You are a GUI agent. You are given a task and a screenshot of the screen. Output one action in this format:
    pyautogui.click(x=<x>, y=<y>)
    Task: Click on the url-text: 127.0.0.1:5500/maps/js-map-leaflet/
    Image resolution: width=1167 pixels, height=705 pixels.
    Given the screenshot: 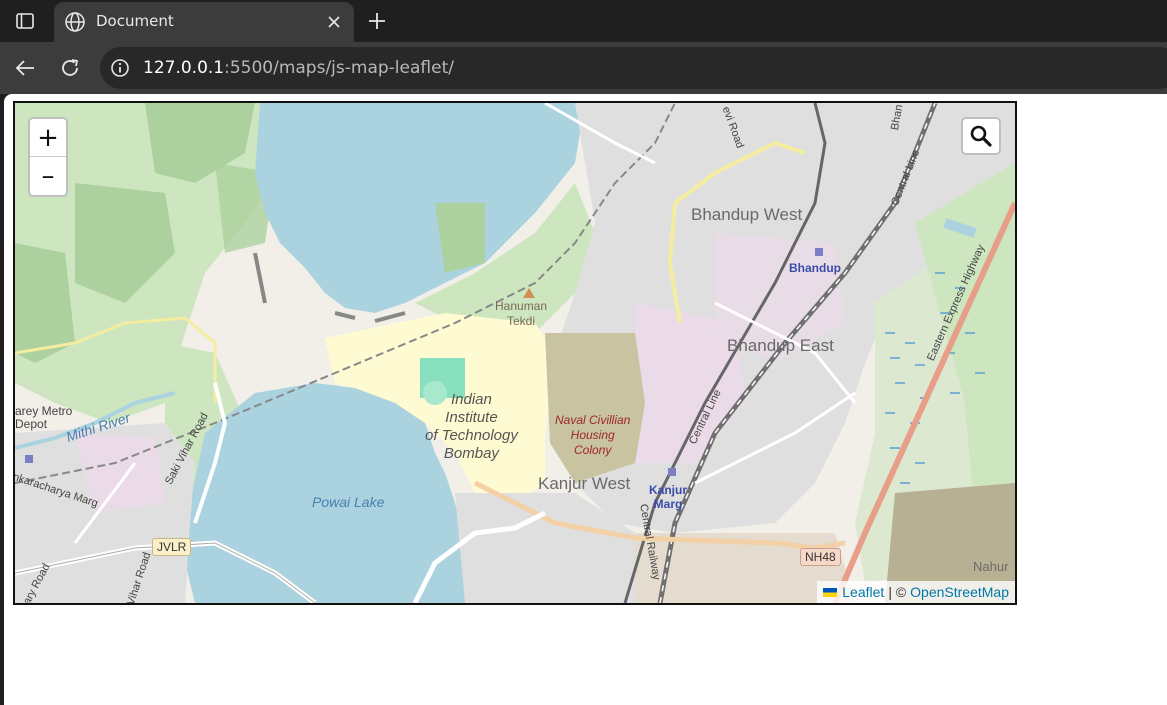 What is the action you would take?
    pyautogui.click(x=298, y=68)
    